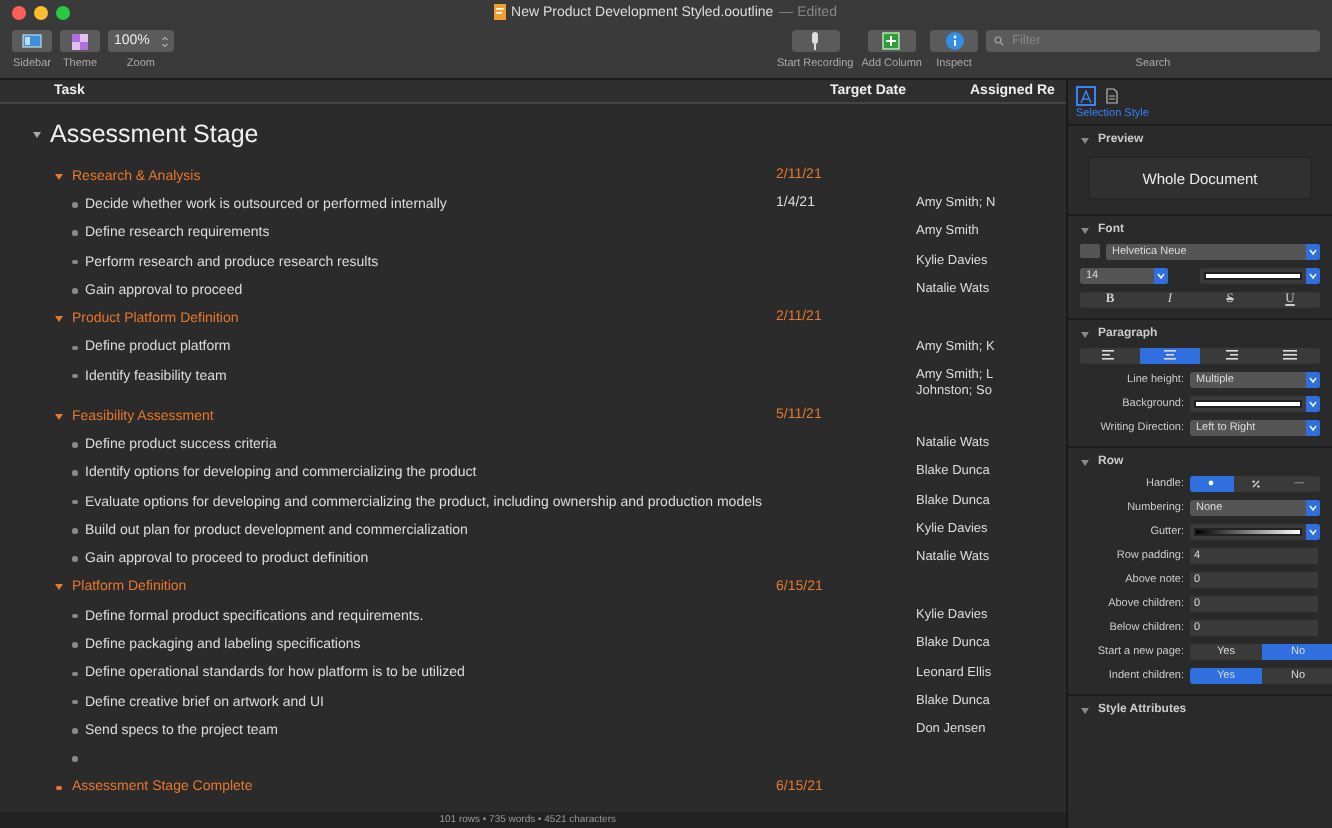 The width and height of the screenshot is (1332, 828). What do you see at coordinates (1260, 275) in the screenshot?
I see `text-color-well` at bounding box center [1260, 275].